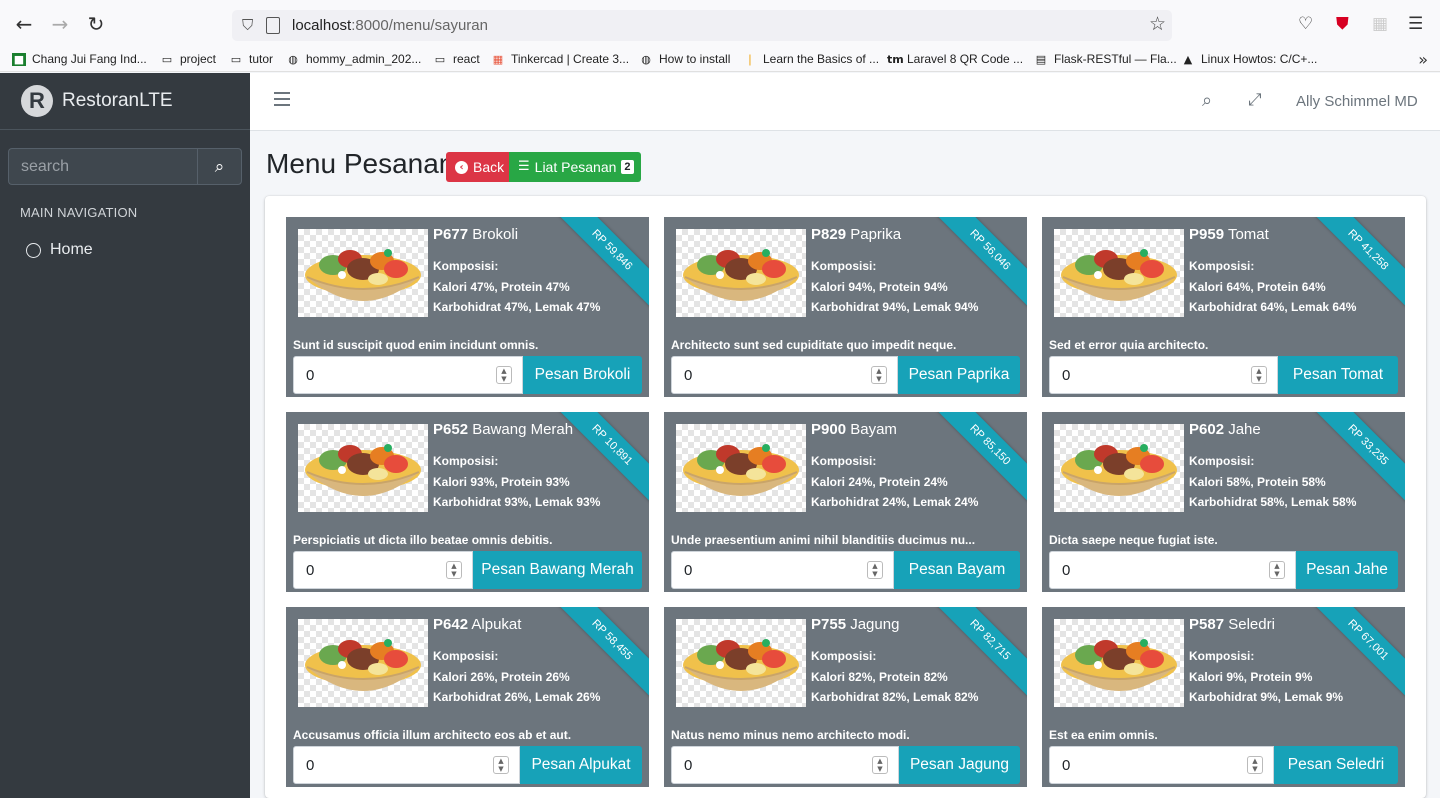 The height and width of the screenshot is (798, 1440). I want to click on product-name: Alpukat, so click(496, 624).